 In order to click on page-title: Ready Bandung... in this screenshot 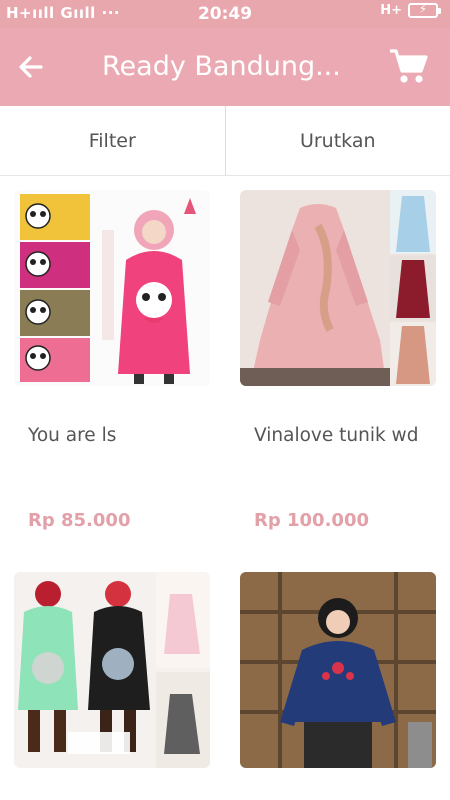, I will do `click(221, 66)`.